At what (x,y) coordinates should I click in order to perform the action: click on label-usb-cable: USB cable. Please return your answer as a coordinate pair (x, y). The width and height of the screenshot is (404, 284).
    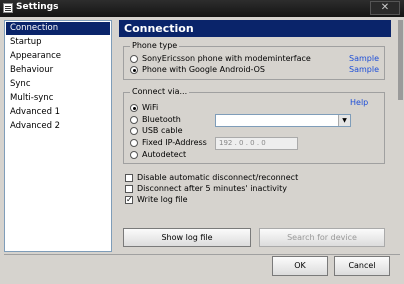
    Looking at the image, I should click on (162, 130).